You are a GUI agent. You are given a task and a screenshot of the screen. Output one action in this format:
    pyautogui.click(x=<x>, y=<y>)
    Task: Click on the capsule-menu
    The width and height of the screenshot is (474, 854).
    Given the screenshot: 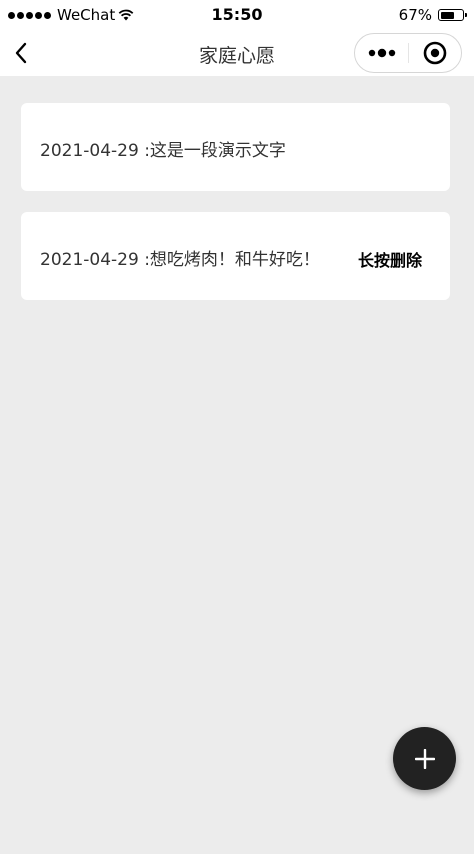 What is the action you would take?
    pyautogui.click(x=408, y=53)
    